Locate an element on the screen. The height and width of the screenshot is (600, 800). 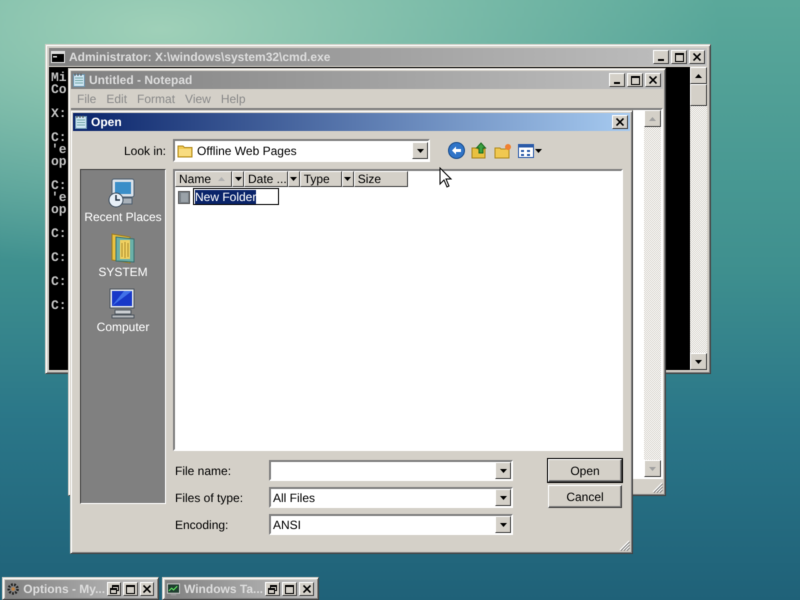
window-title: Untitled - Notepad is located at coordinates (141, 80).